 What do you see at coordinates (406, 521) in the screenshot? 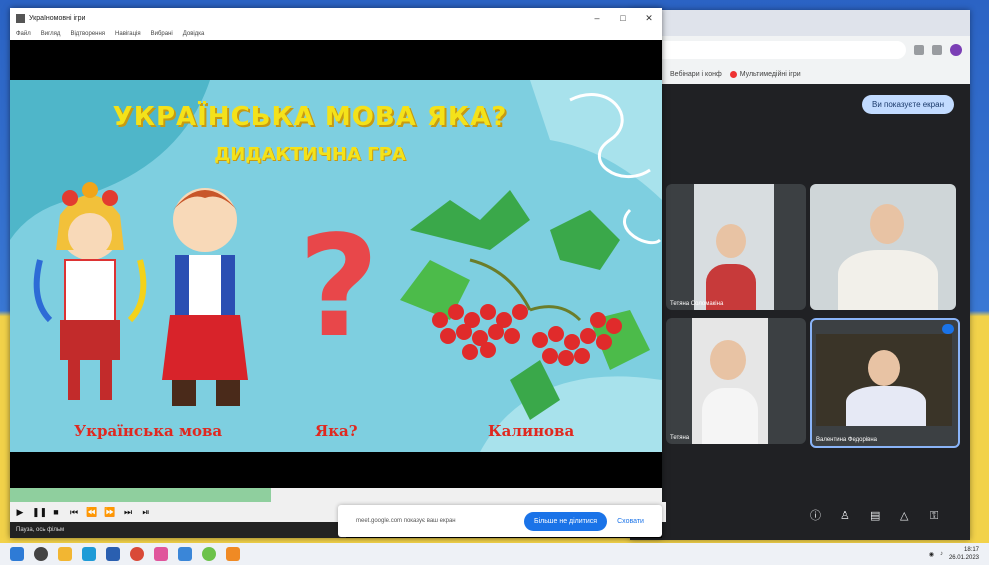
I see `share-notification-text: meet.google.com показує ваш екран` at bounding box center [406, 521].